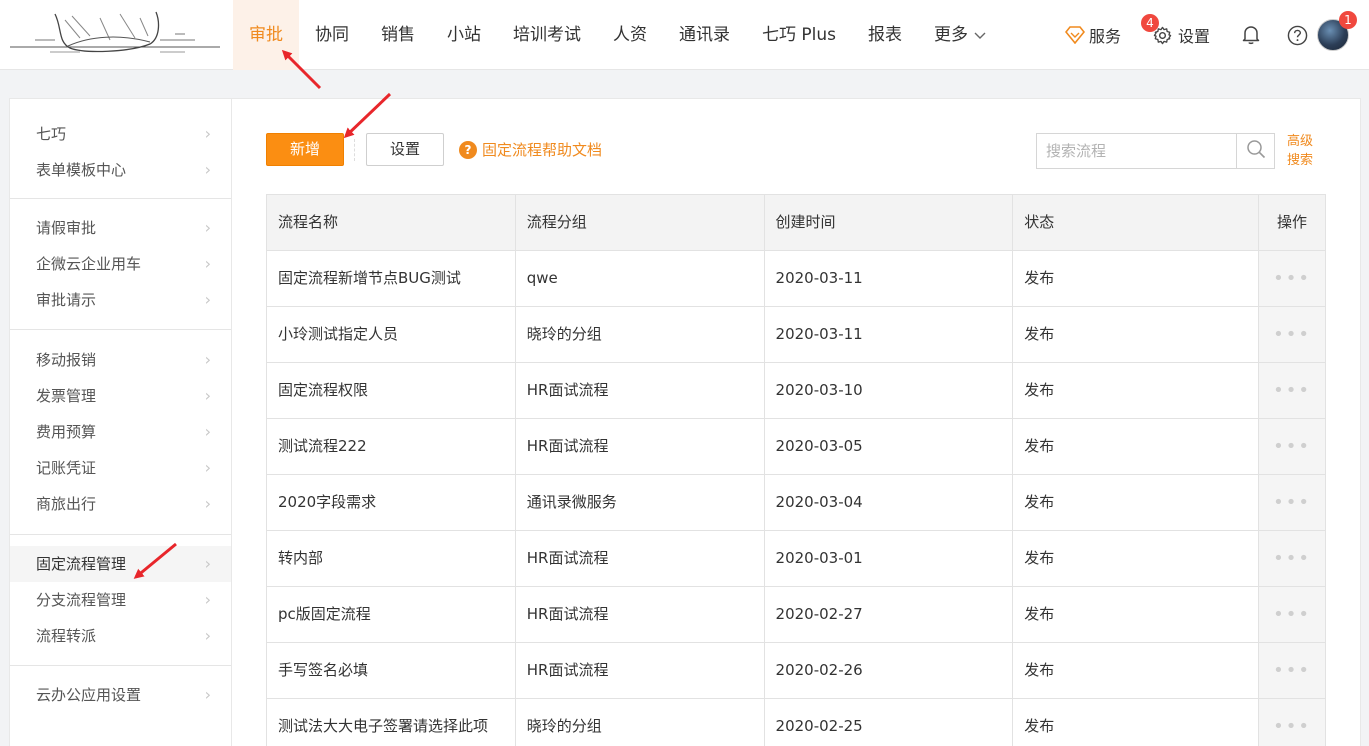 The image size is (1369, 746). What do you see at coordinates (305, 149) in the screenshot?
I see `add-button: 新增` at bounding box center [305, 149].